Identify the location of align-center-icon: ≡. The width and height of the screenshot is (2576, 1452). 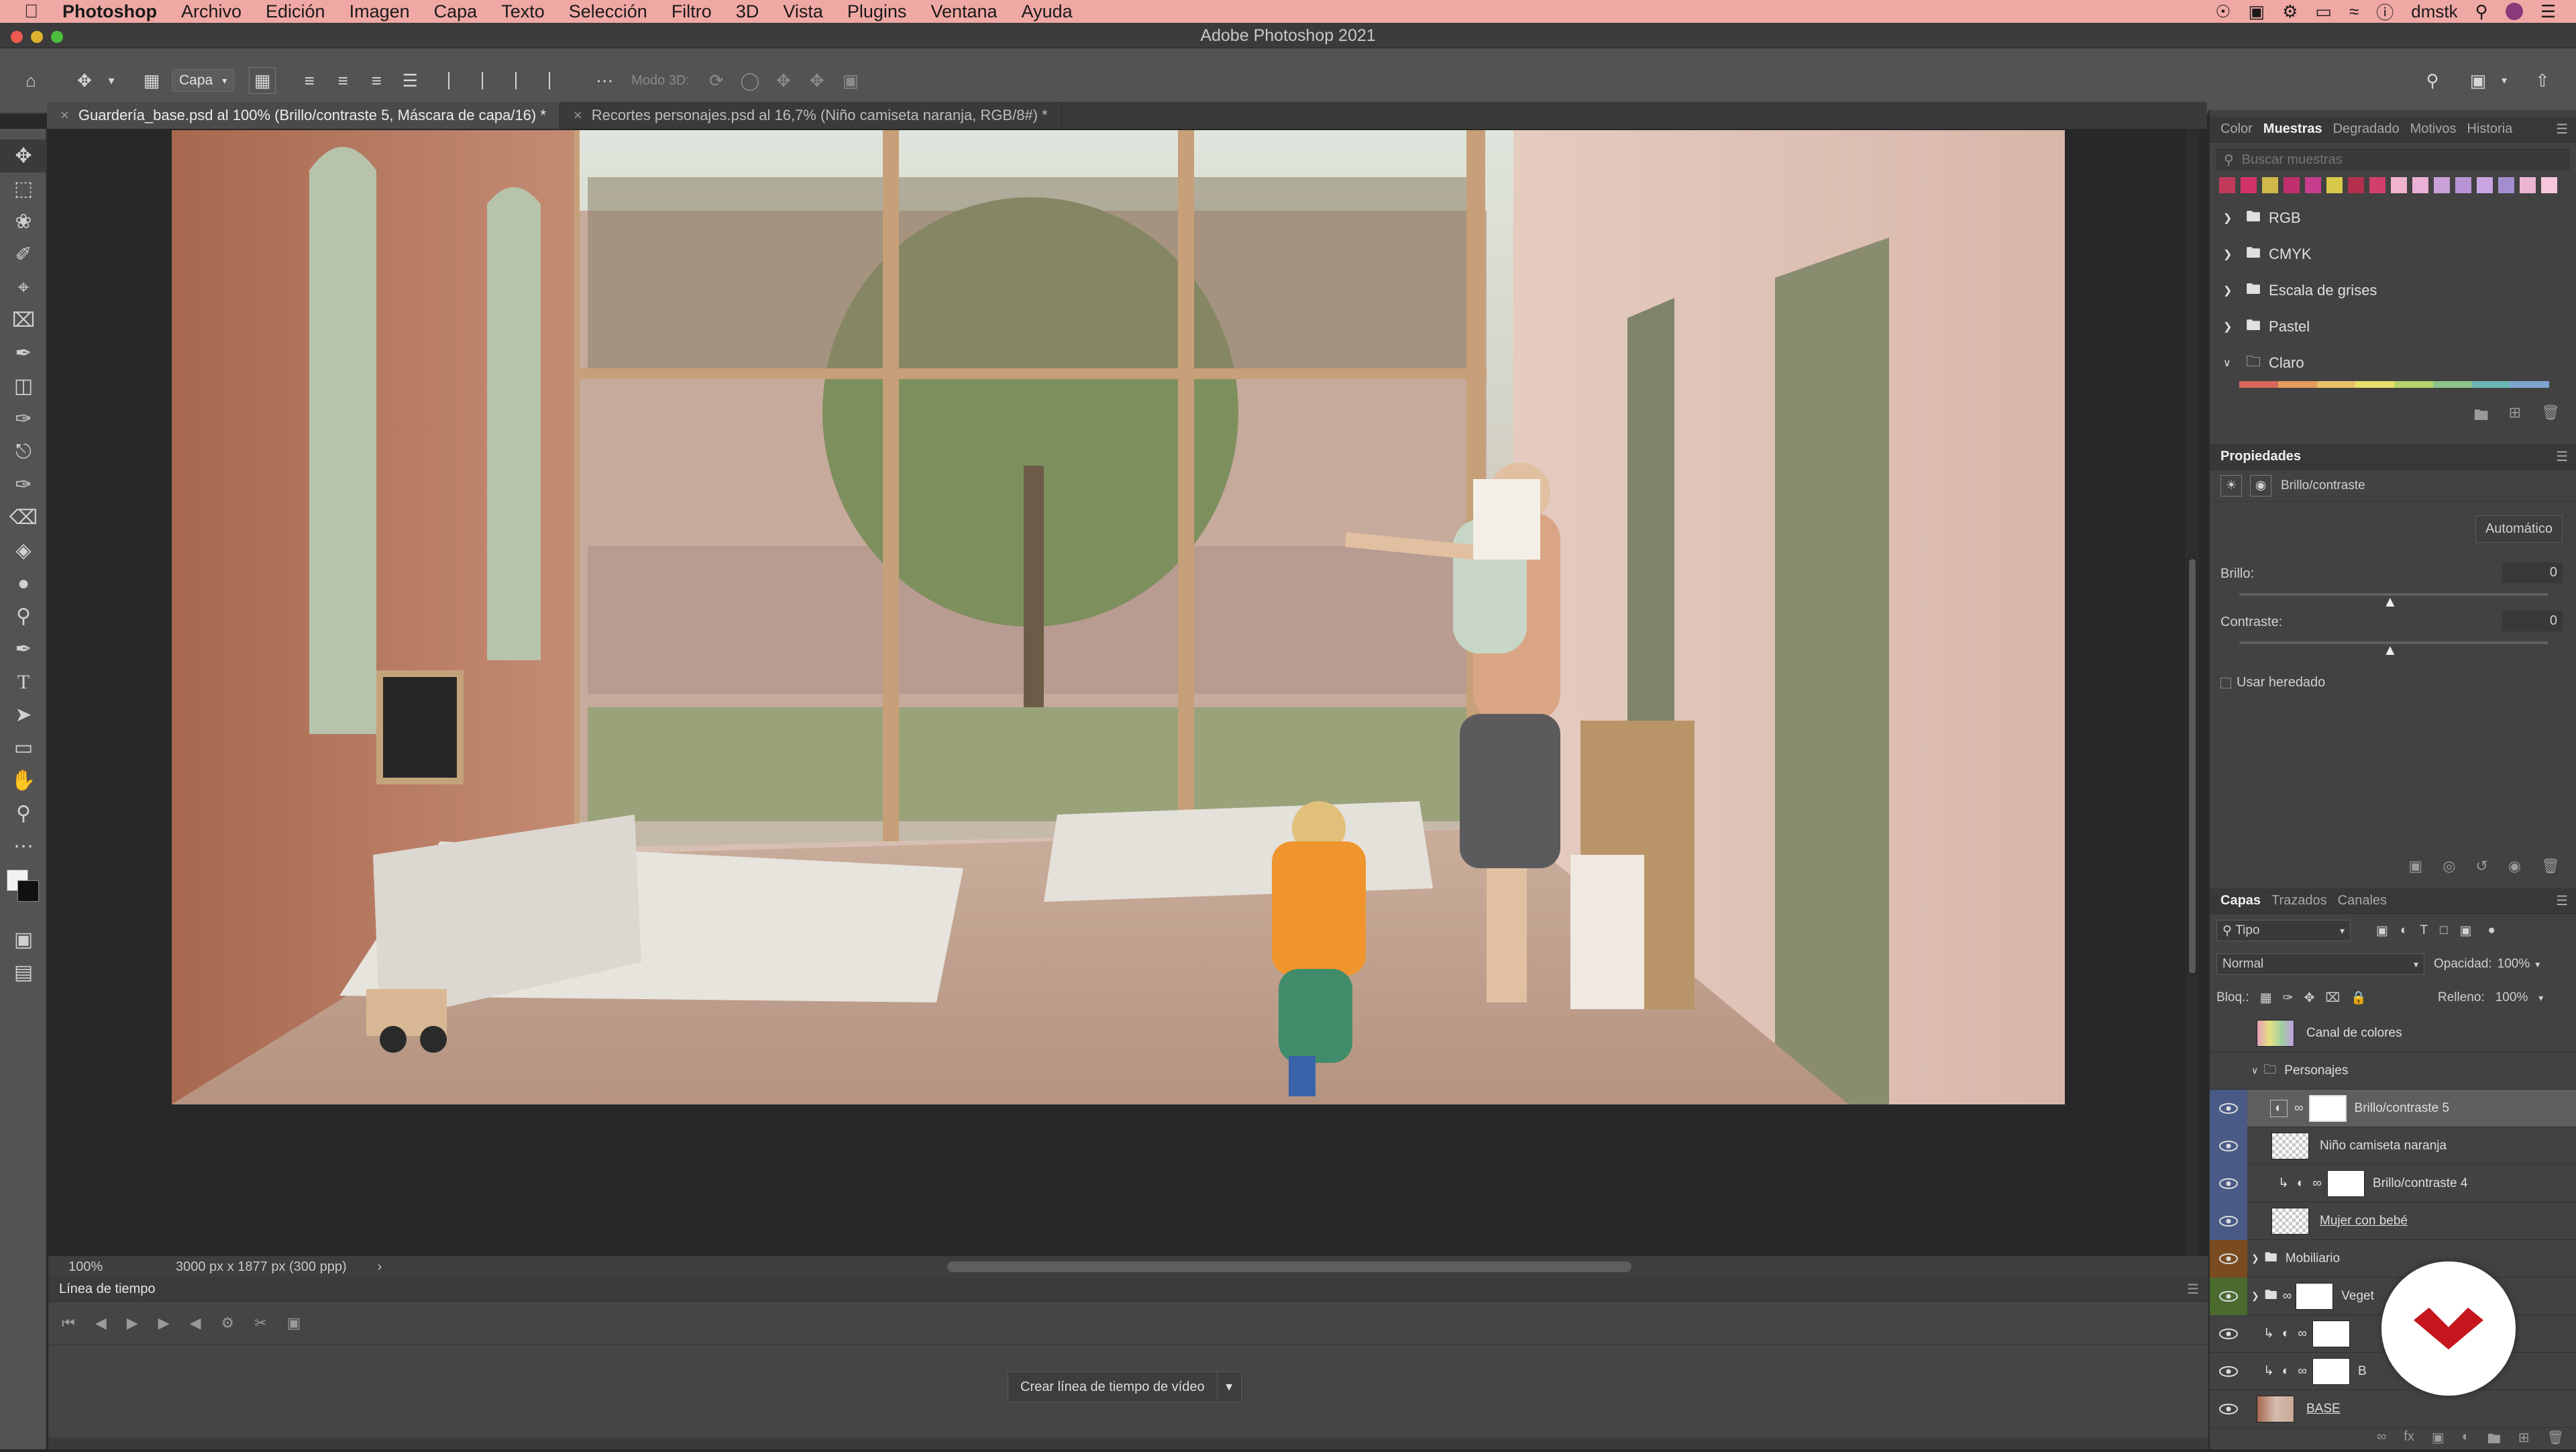
(342, 81).